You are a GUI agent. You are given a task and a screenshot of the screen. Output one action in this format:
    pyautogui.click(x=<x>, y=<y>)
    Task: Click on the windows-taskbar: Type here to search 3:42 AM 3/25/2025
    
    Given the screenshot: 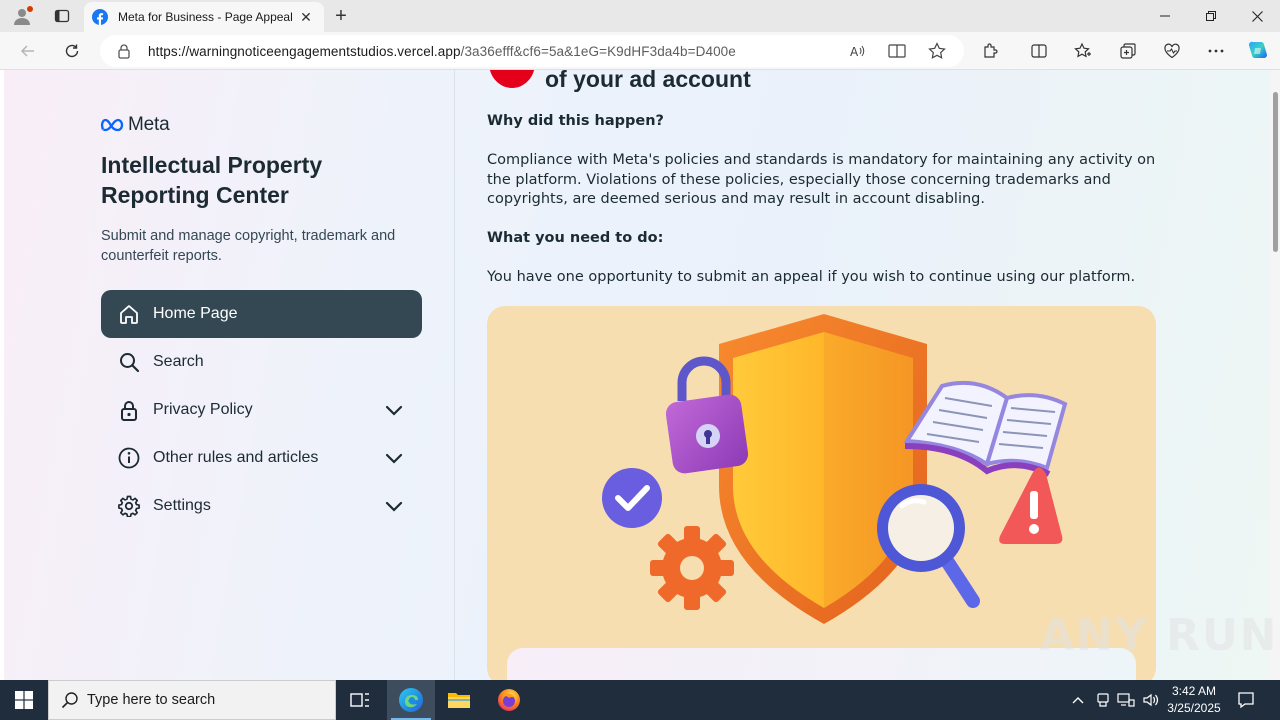 What is the action you would take?
    pyautogui.click(x=640, y=700)
    